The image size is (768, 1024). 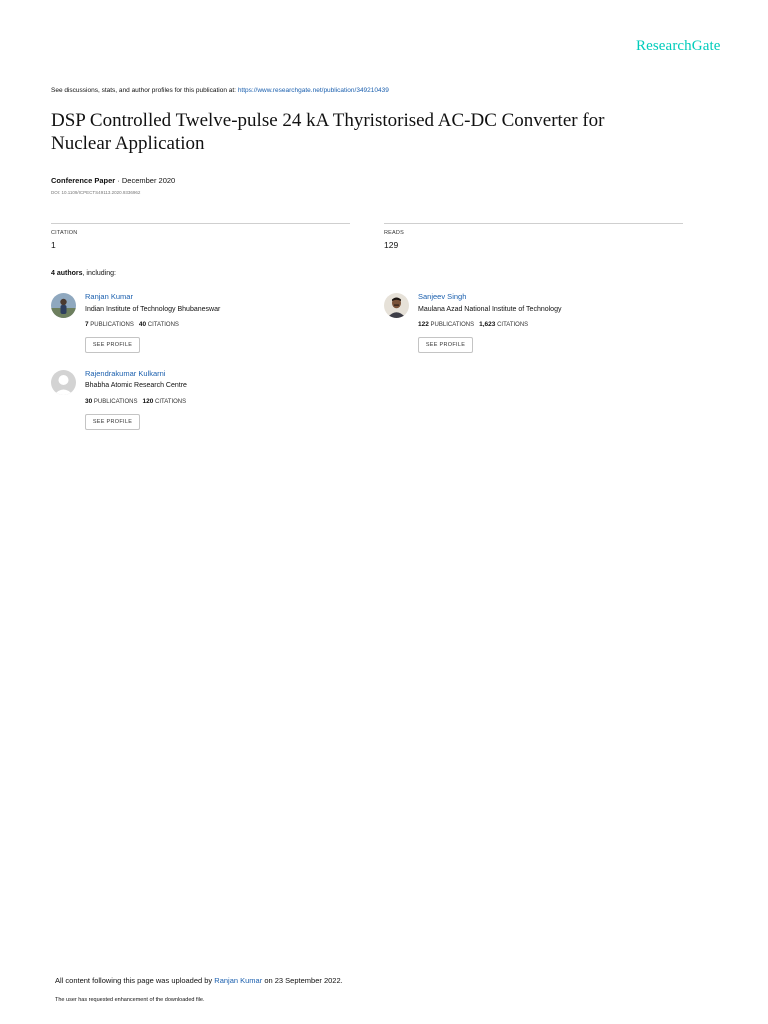 I want to click on publication-type: Conference Paper · December 2020, so click(x=113, y=180).